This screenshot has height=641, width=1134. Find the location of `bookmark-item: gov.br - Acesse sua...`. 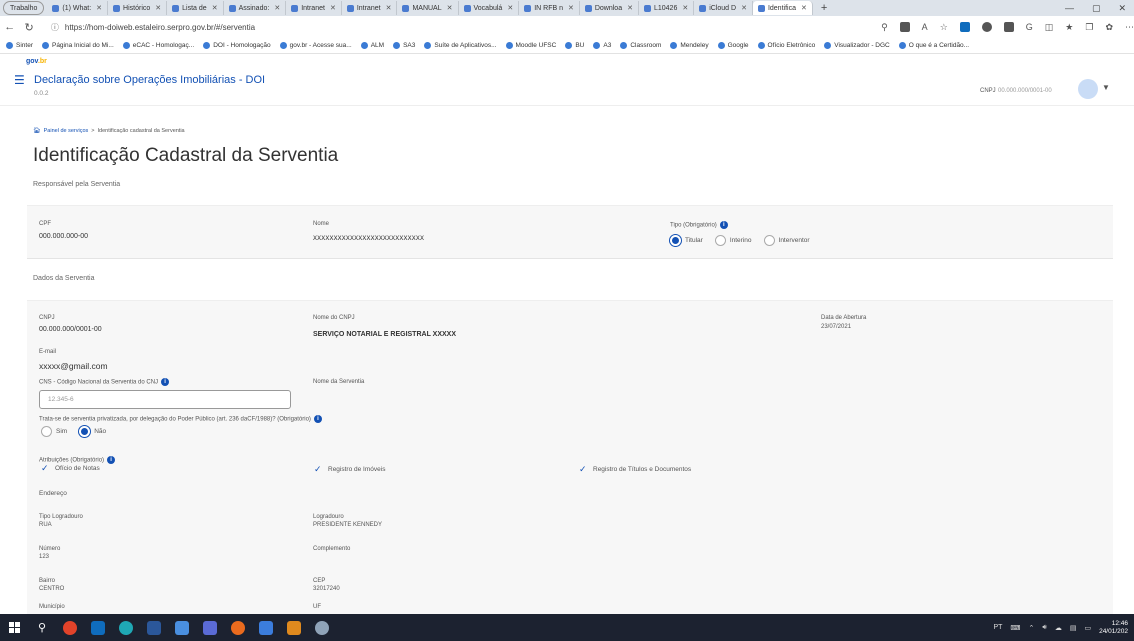

bookmark-item: gov.br - Acesse sua... is located at coordinates (315, 45).